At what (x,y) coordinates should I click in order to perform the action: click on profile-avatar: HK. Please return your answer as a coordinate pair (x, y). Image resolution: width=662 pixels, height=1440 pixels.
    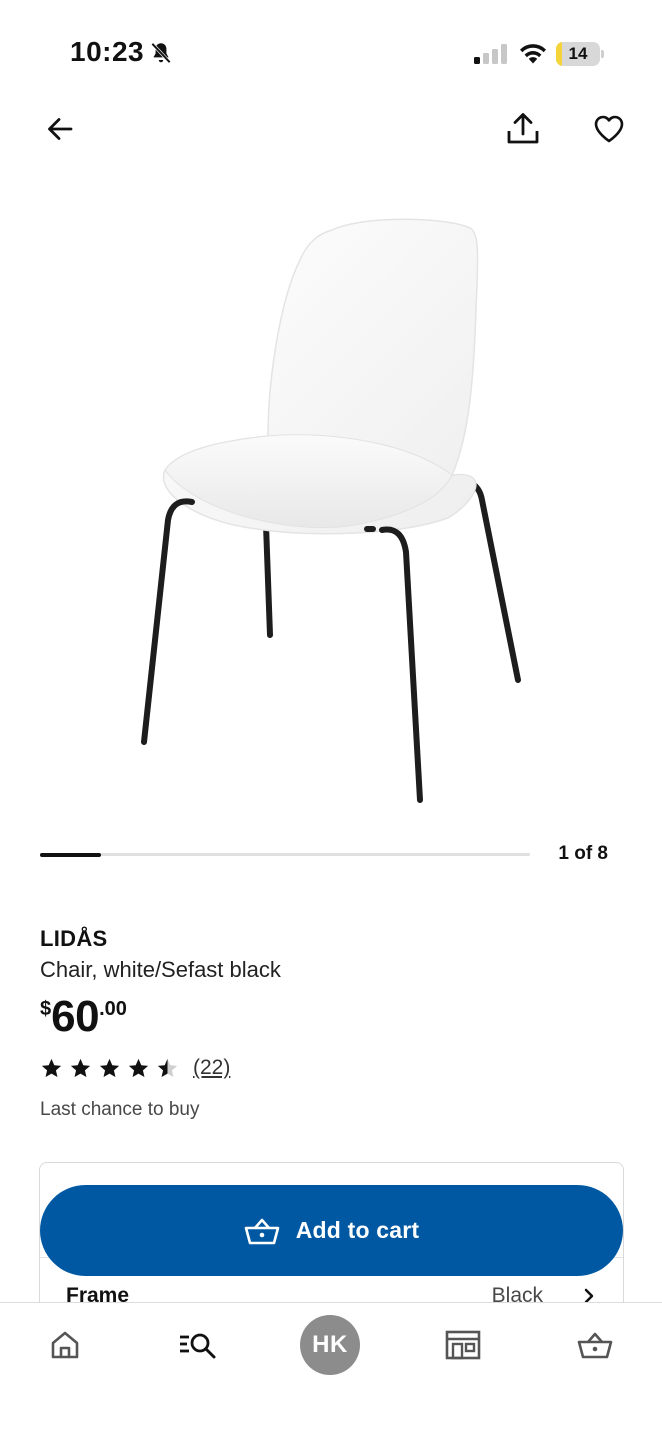
    Looking at the image, I should click on (330, 1345).